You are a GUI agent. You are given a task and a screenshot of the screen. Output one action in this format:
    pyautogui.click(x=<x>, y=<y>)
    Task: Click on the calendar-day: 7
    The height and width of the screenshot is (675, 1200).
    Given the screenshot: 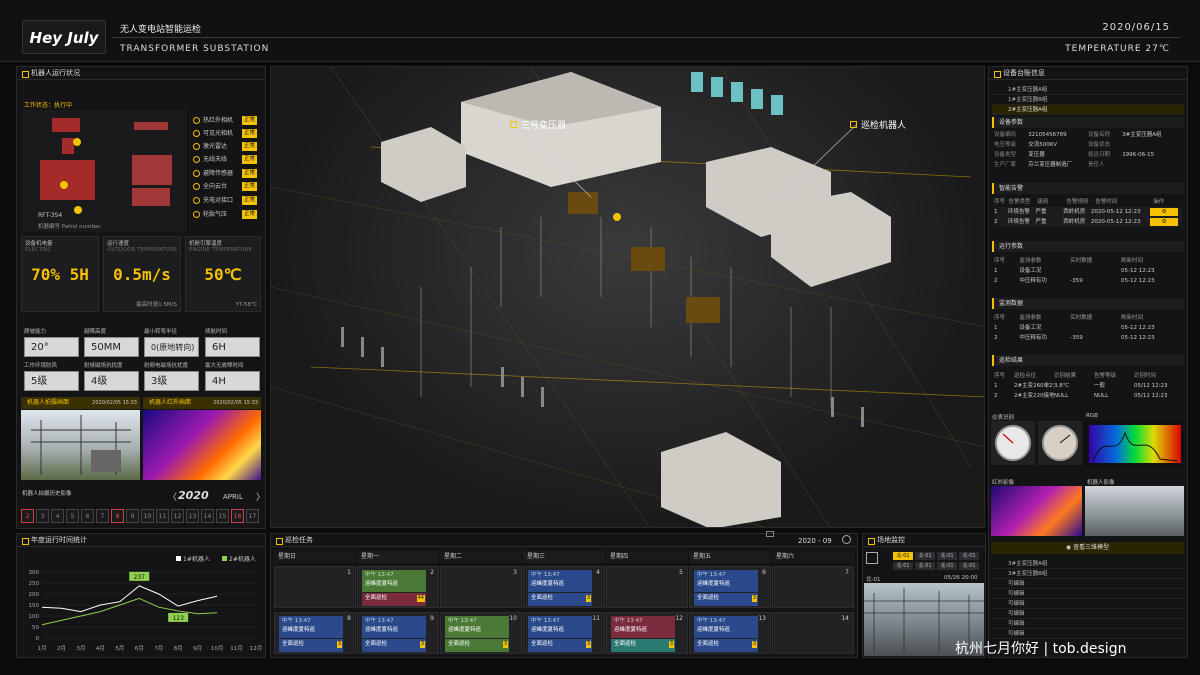 What is the action you would take?
    pyautogui.click(x=813, y=587)
    